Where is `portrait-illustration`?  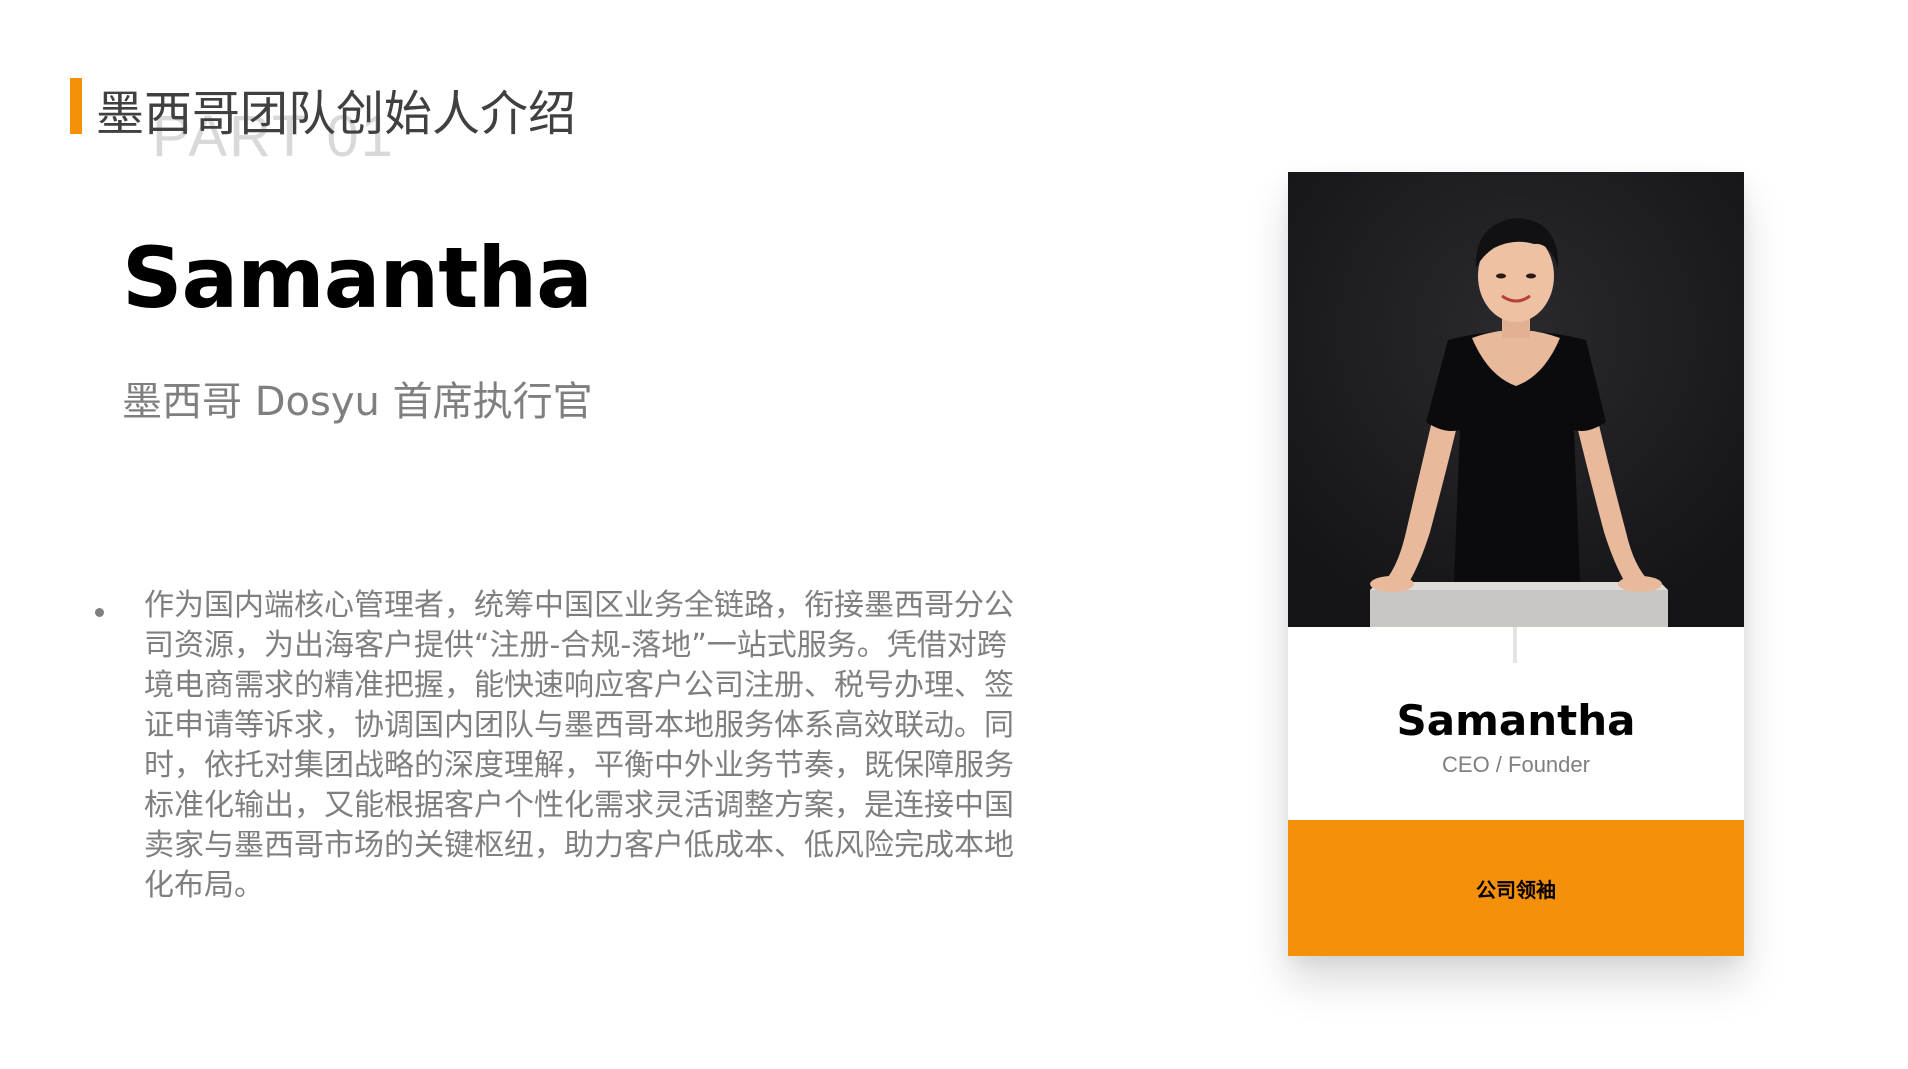 portrait-illustration is located at coordinates (1516, 399).